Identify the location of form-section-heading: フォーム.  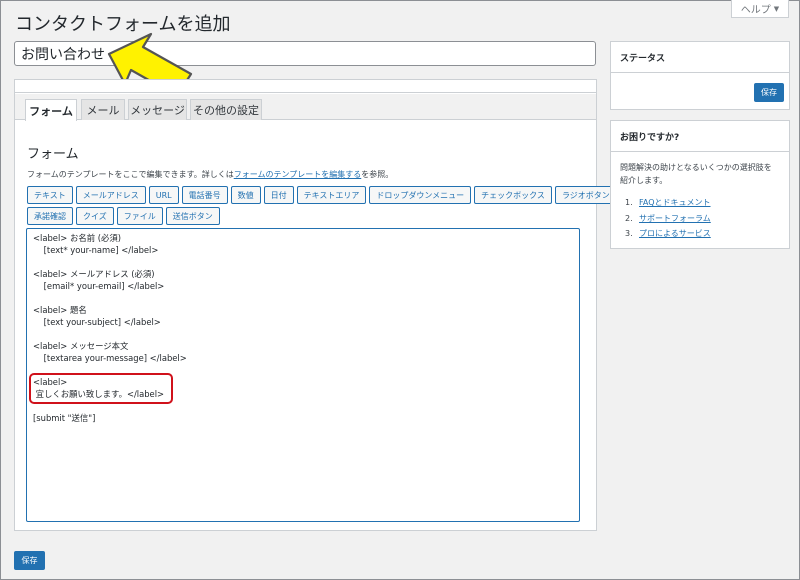
(53, 154).